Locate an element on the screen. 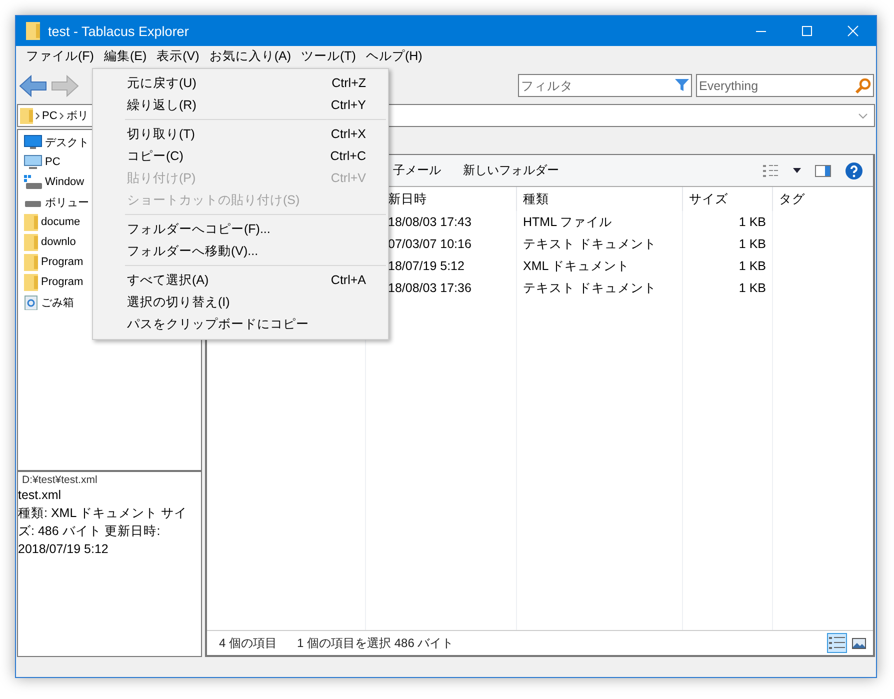 The height and width of the screenshot is (699, 894). details-view-button is located at coordinates (837, 643).